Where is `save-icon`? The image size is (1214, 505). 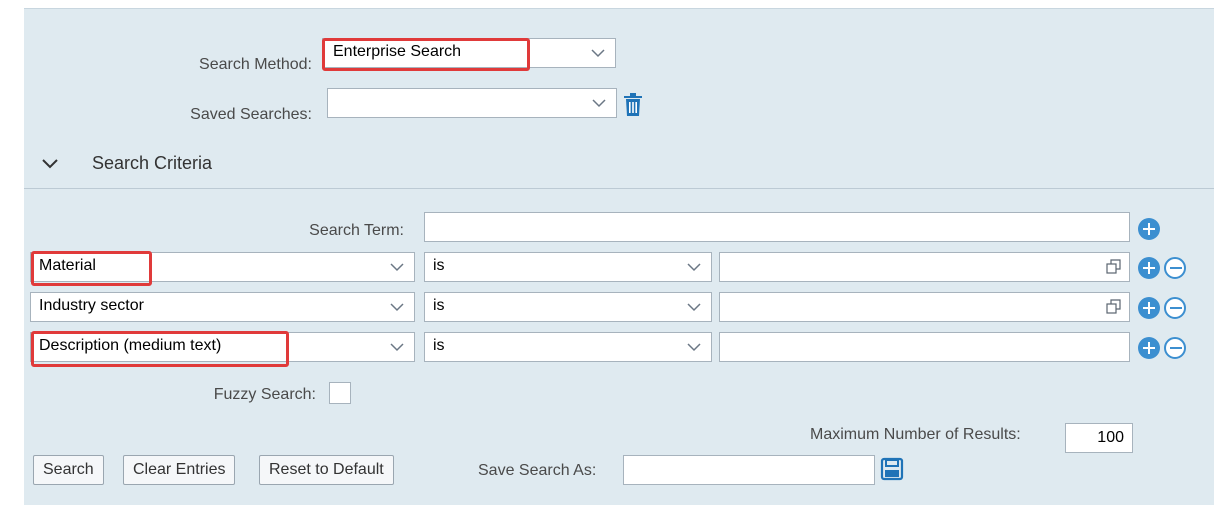 save-icon is located at coordinates (892, 469).